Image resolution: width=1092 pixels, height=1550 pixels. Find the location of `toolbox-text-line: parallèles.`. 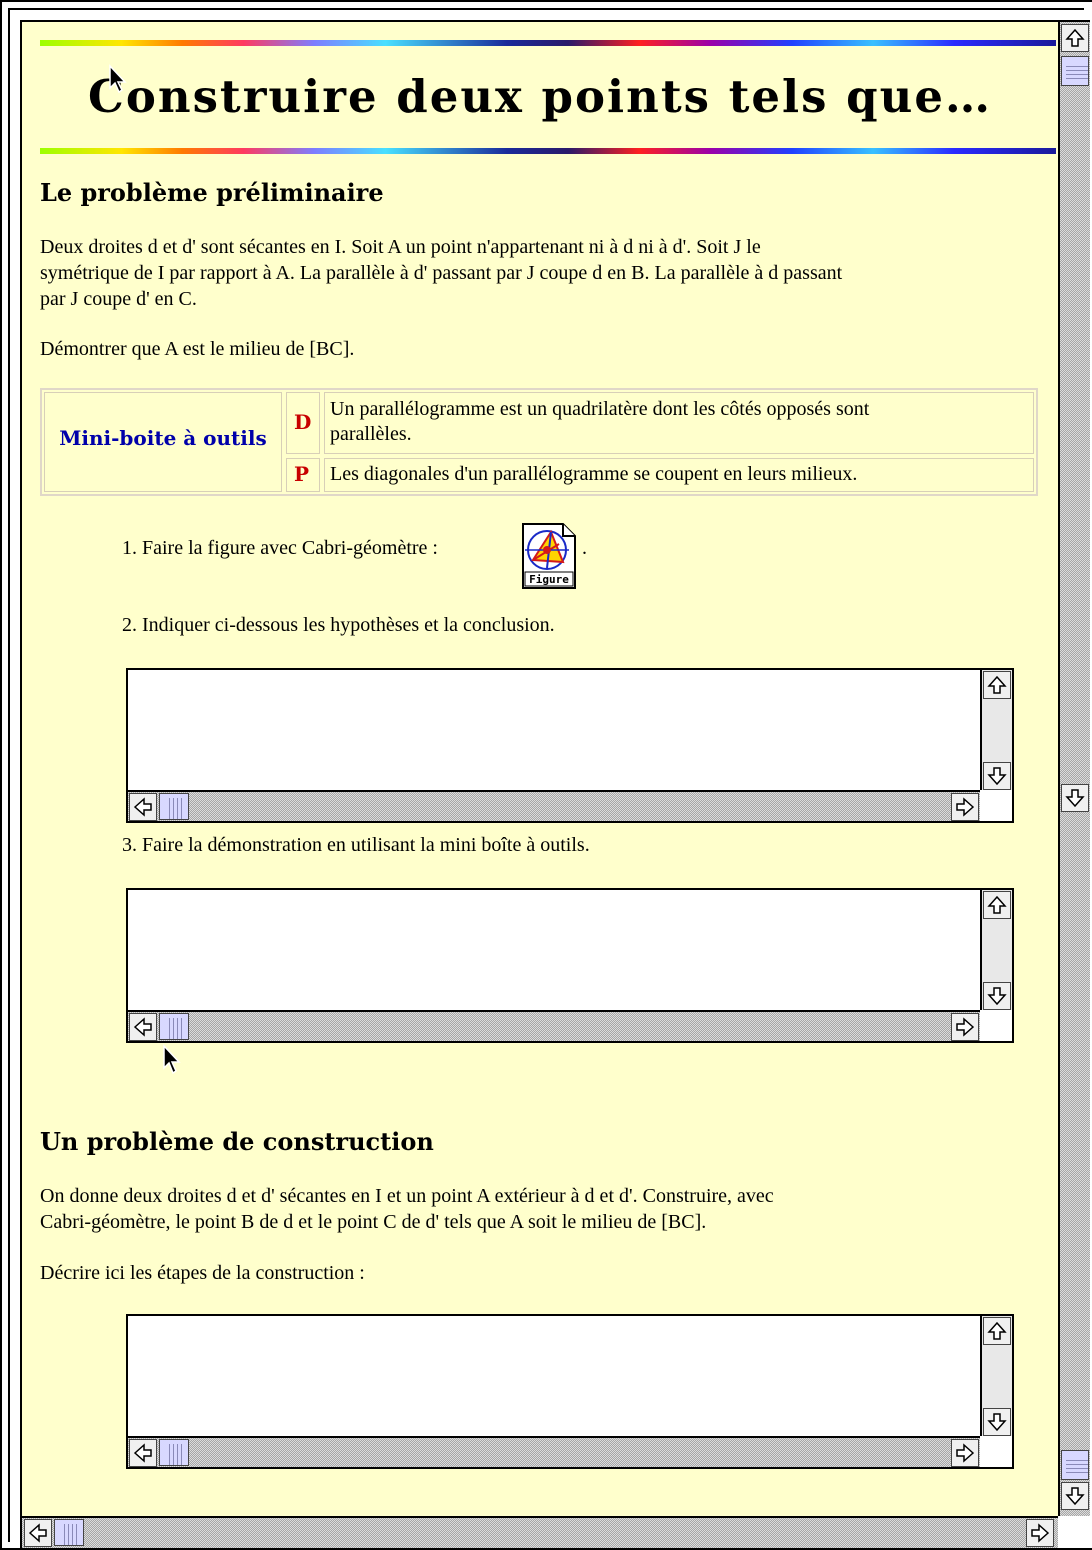

toolbox-text-line: parallèles. is located at coordinates (371, 434).